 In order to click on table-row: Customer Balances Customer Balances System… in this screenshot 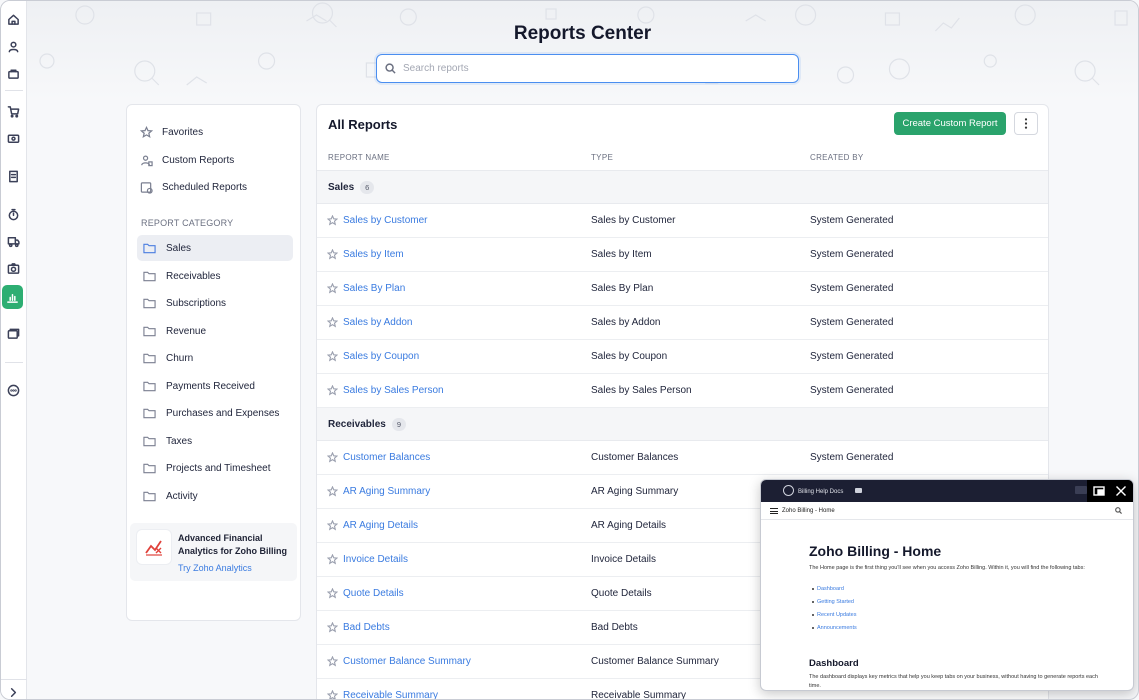, I will do `click(682, 458)`.